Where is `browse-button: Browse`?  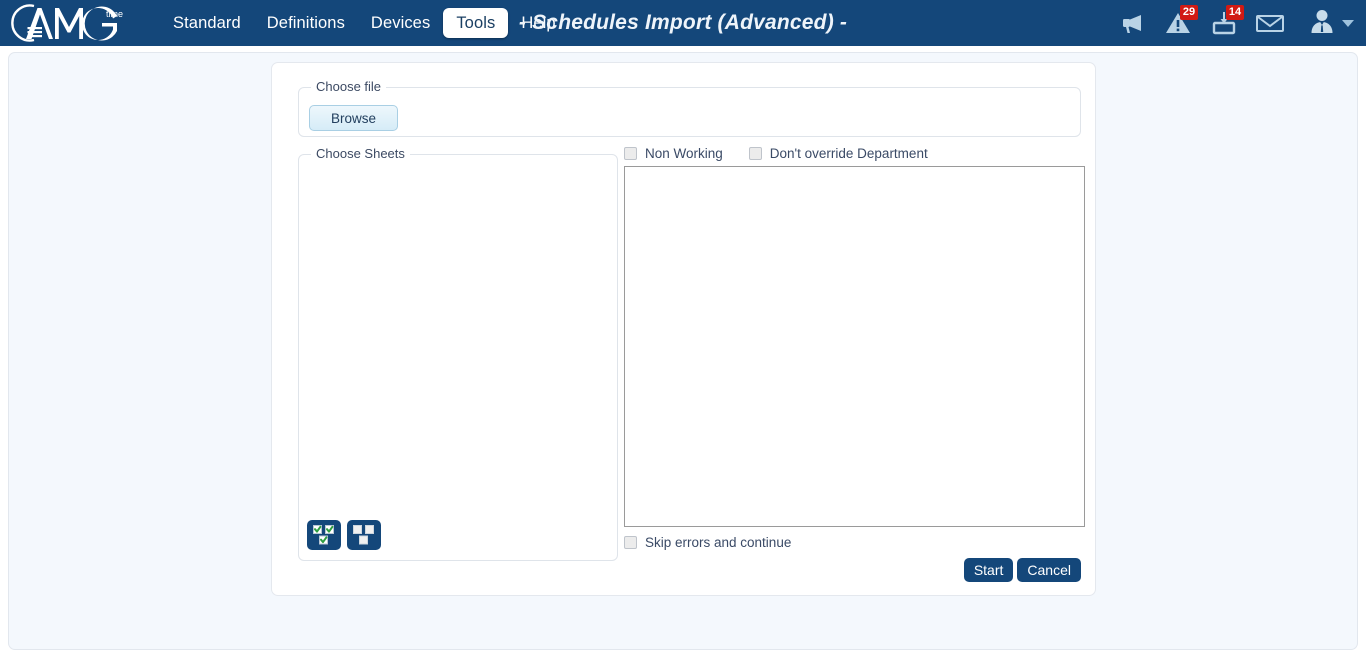 browse-button: Browse is located at coordinates (353, 118).